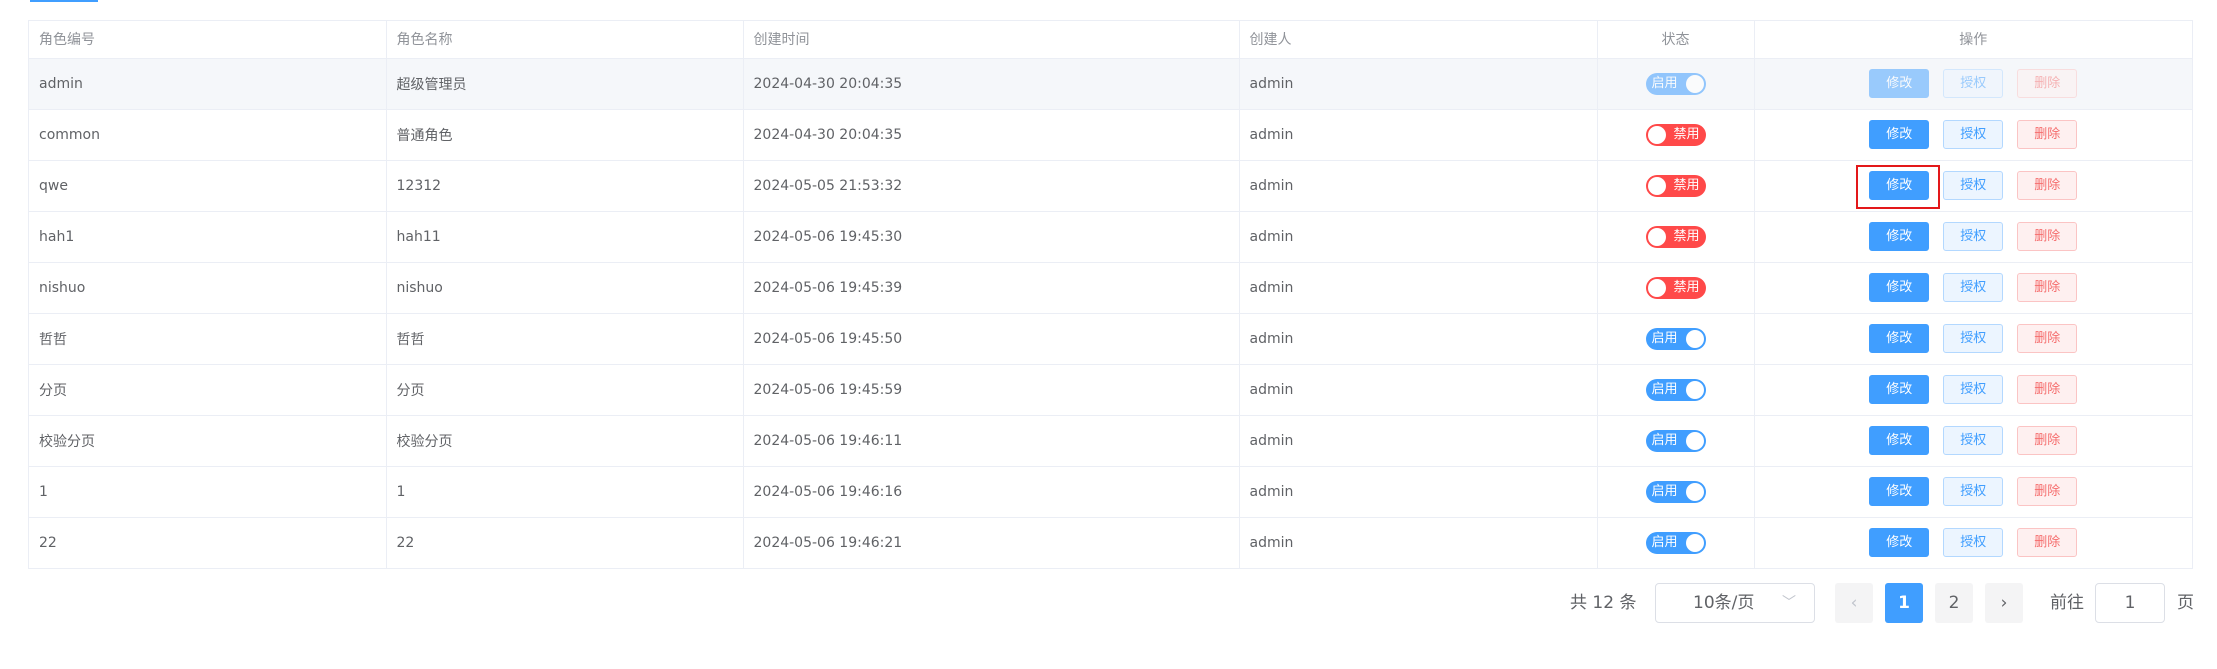  I want to click on goto-page-input, so click(2130, 603).